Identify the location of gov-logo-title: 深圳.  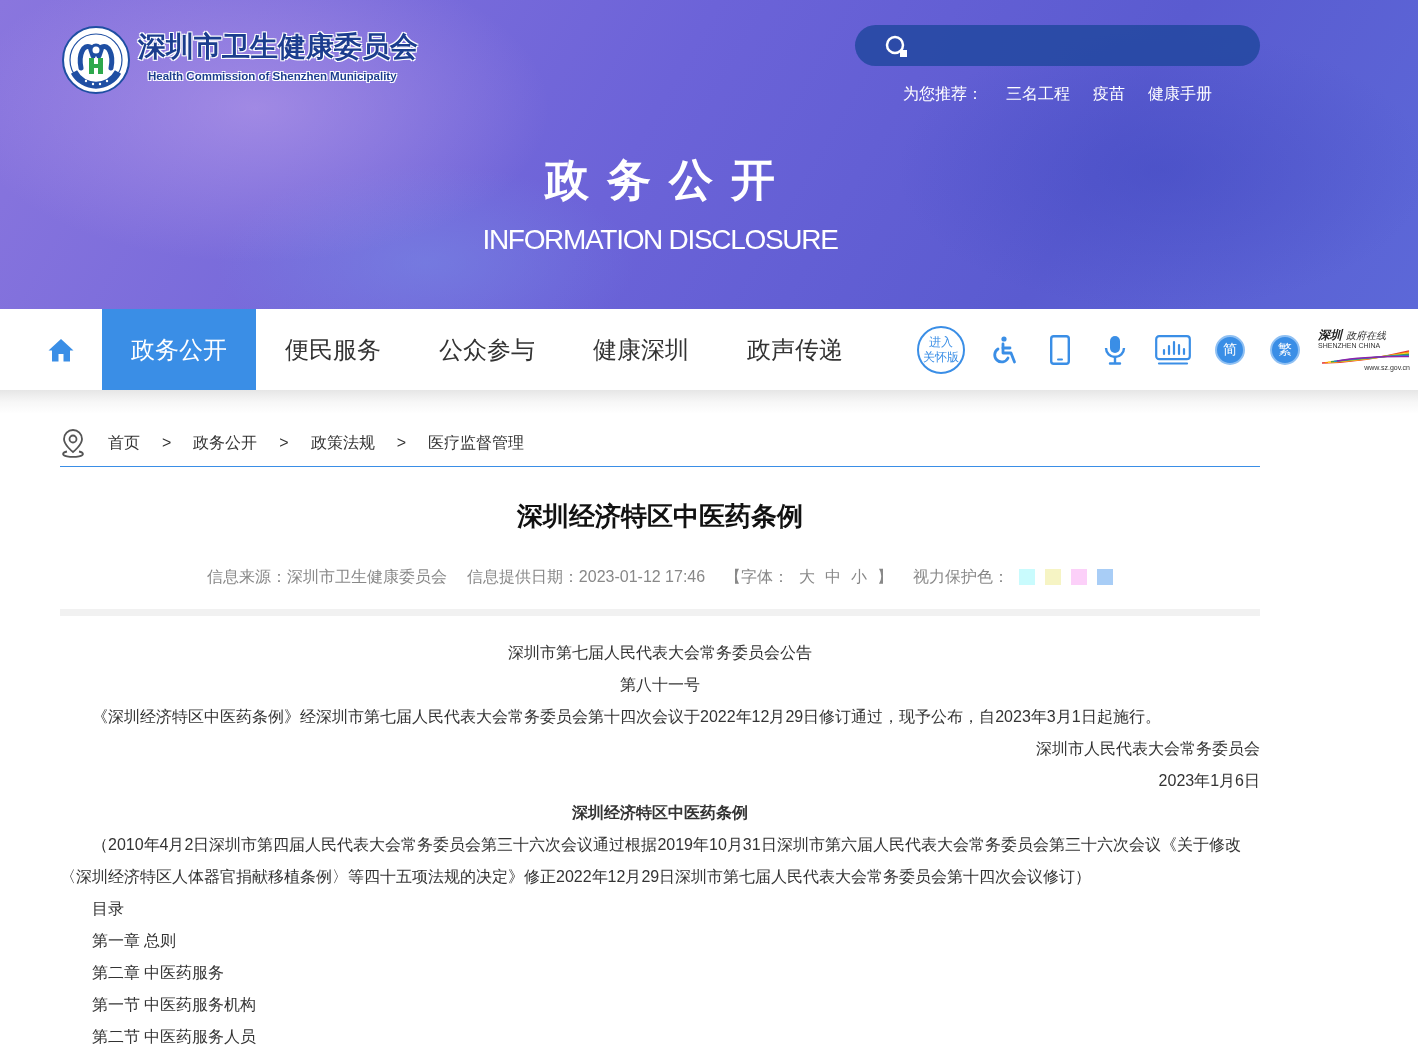
(1330, 334).